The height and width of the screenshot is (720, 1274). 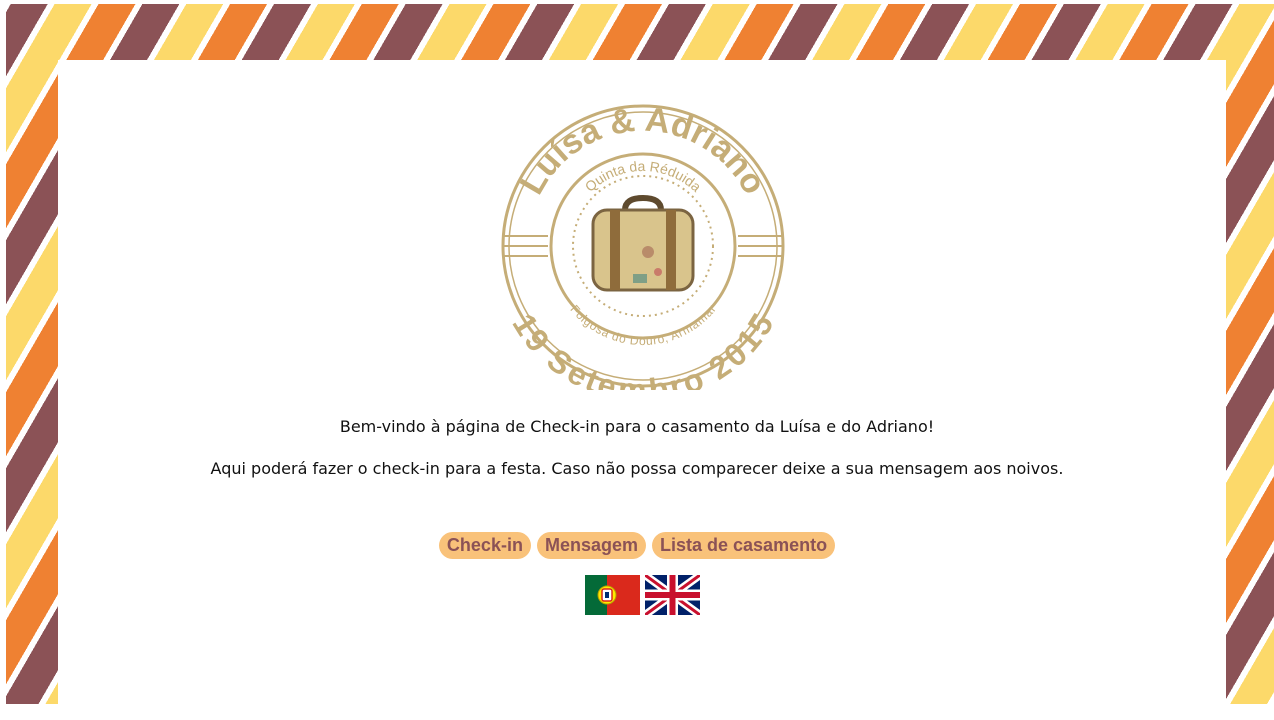 What do you see at coordinates (744, 545) in the screenshot?
I see `registry-button: Lista de casamento` at bounding box center [744, 545].